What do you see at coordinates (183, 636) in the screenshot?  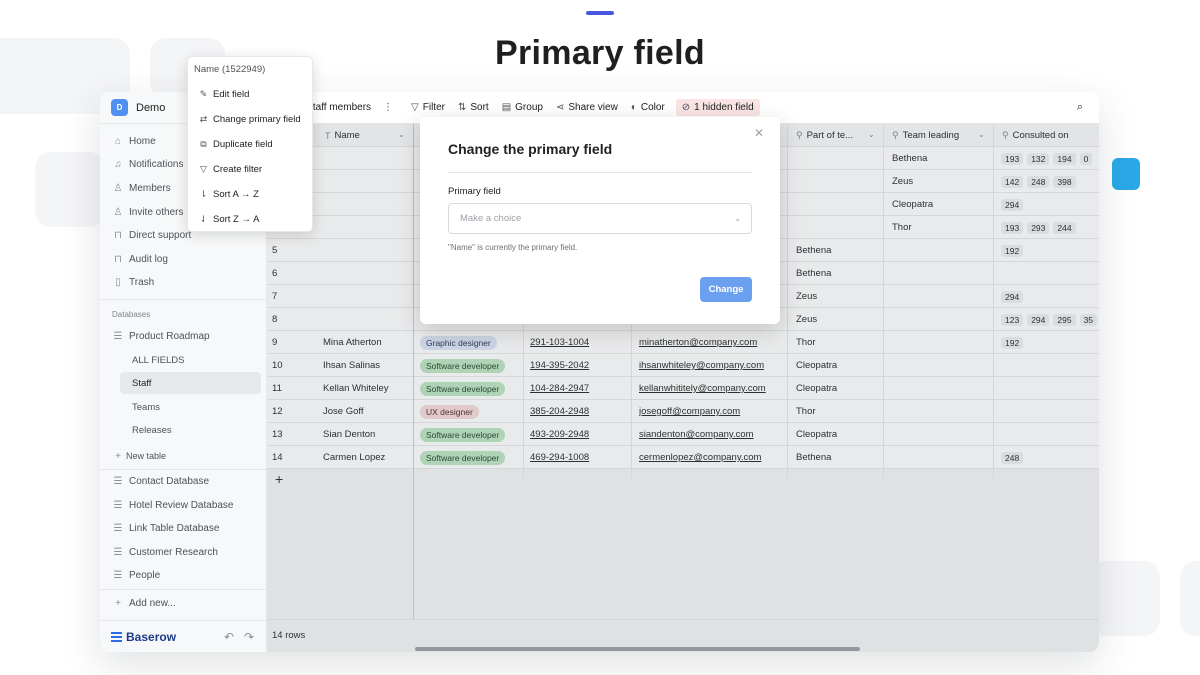 I see `sidebar-footer: Baserow ↶ ↷` at bounding box center [183, 636].